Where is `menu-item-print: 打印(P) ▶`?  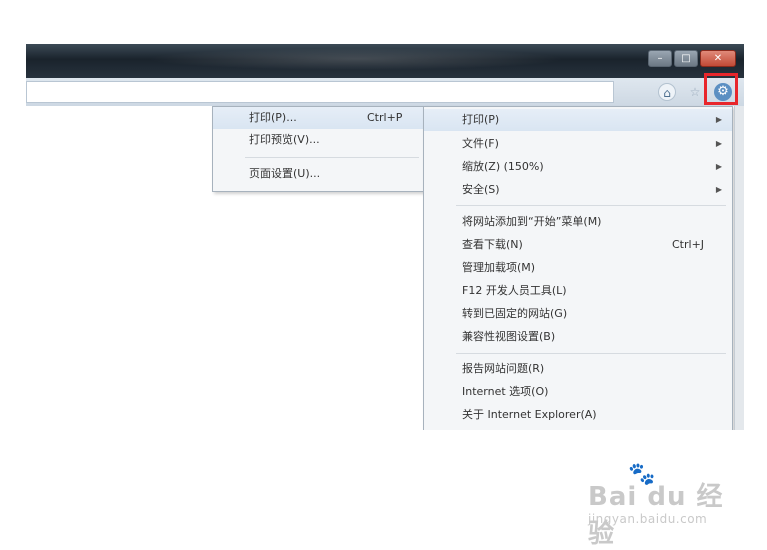
menu-item-print: 打印(P) ▶ is located at coordinates (578, 120).